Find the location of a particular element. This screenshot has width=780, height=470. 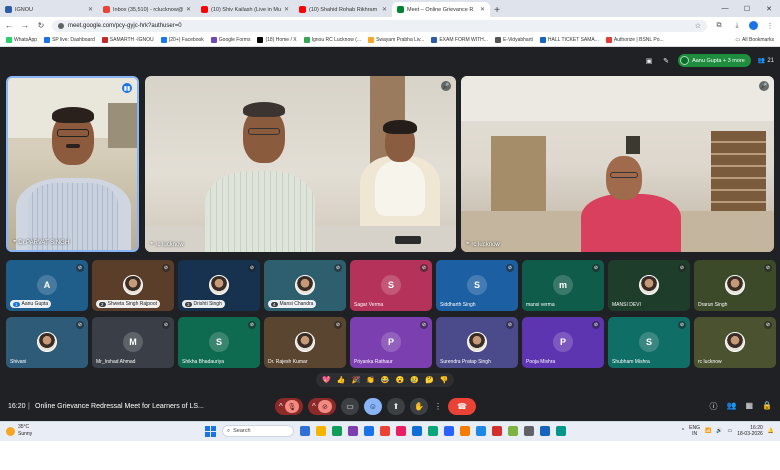

participant-tile: ⊘ 3 Drishti Singh is located at coordinates (219, 285).